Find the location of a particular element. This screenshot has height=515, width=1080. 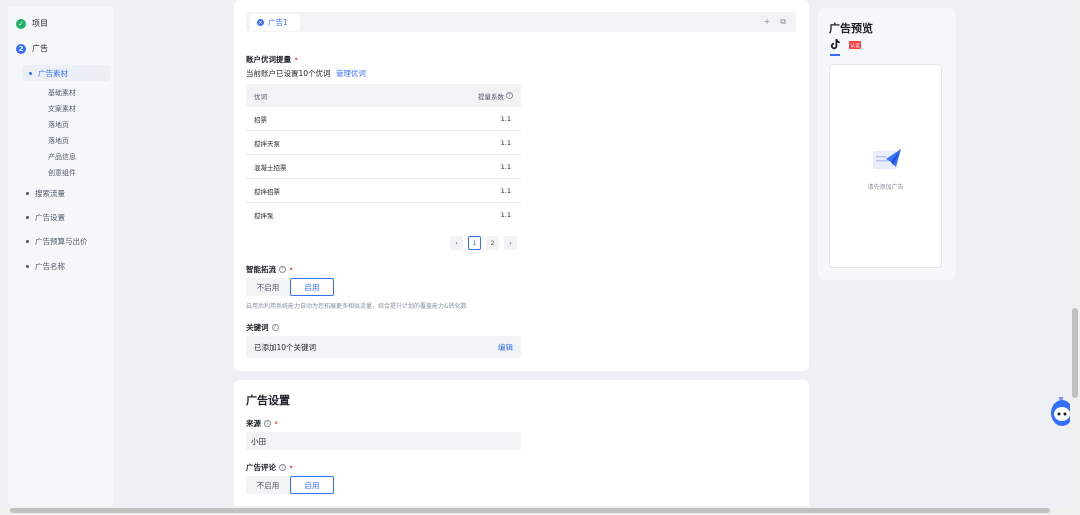

page-button: 1 is located at coordinates (474, 243).